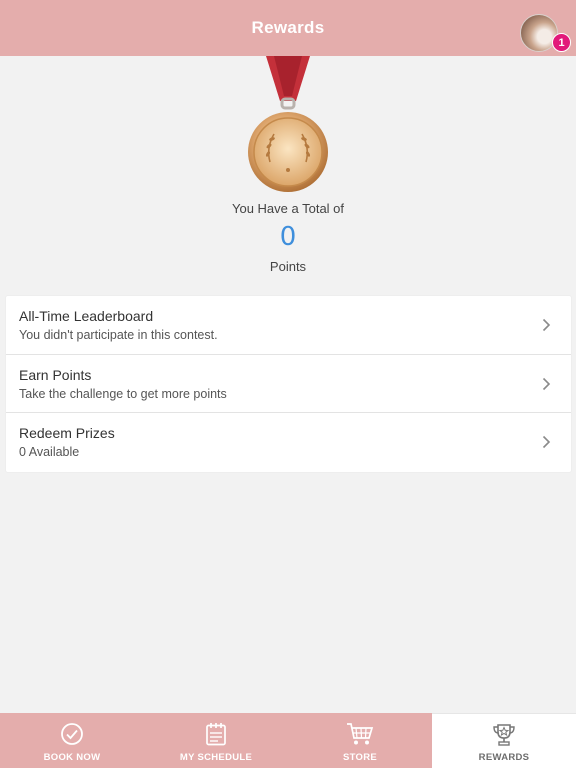 Image resolution: width=576 pixels, height=768 pixels. Describe the element at coordinates (86, 316) in the screenshot. I see `row-title: All-Time Leaderboard` at that location.